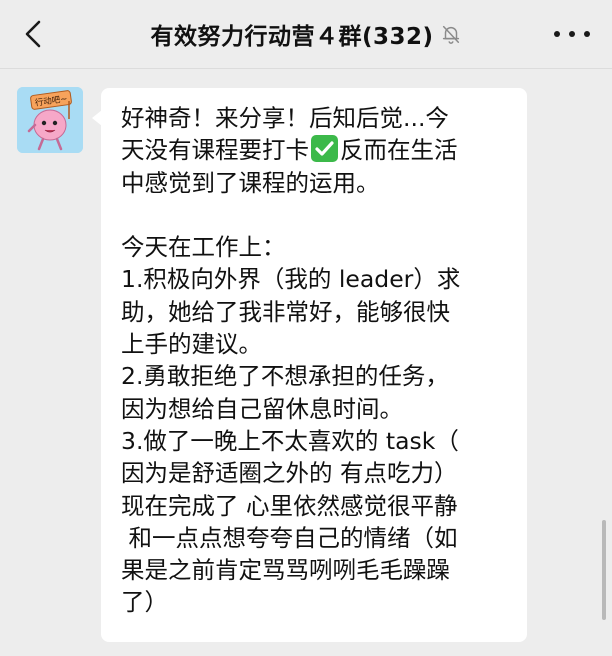 Image resolution: width=612 pixels, height=656 pixels. What do you see at coordinates (289, 505) in the screenshot?
I see `message-line: 现在完成了 心里依然感觉很平静` at bounding box center [289, 505].